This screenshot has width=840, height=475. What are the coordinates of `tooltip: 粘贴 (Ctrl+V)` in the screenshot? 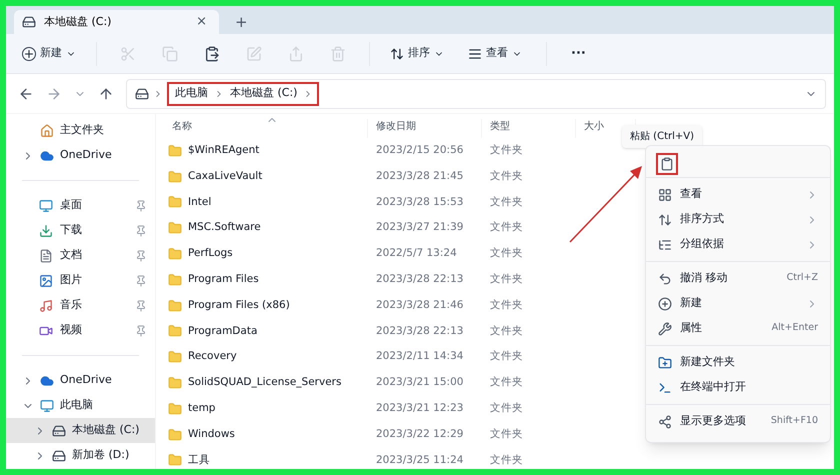 It's located at (662, 136).